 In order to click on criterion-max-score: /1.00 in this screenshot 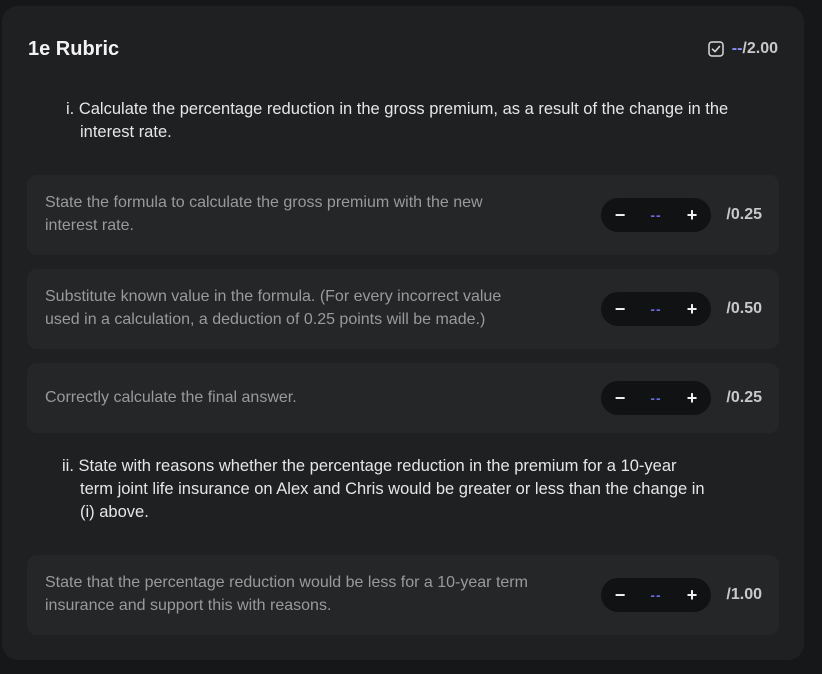, I will do `click(744, 594)`.